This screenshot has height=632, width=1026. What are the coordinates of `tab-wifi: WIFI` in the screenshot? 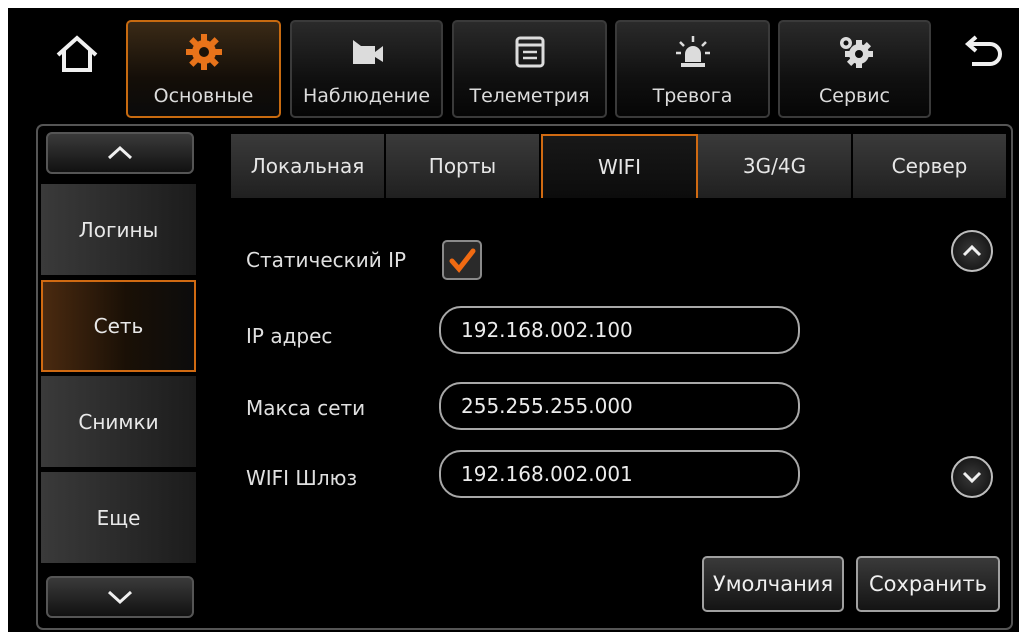 It's located at (619, 166).